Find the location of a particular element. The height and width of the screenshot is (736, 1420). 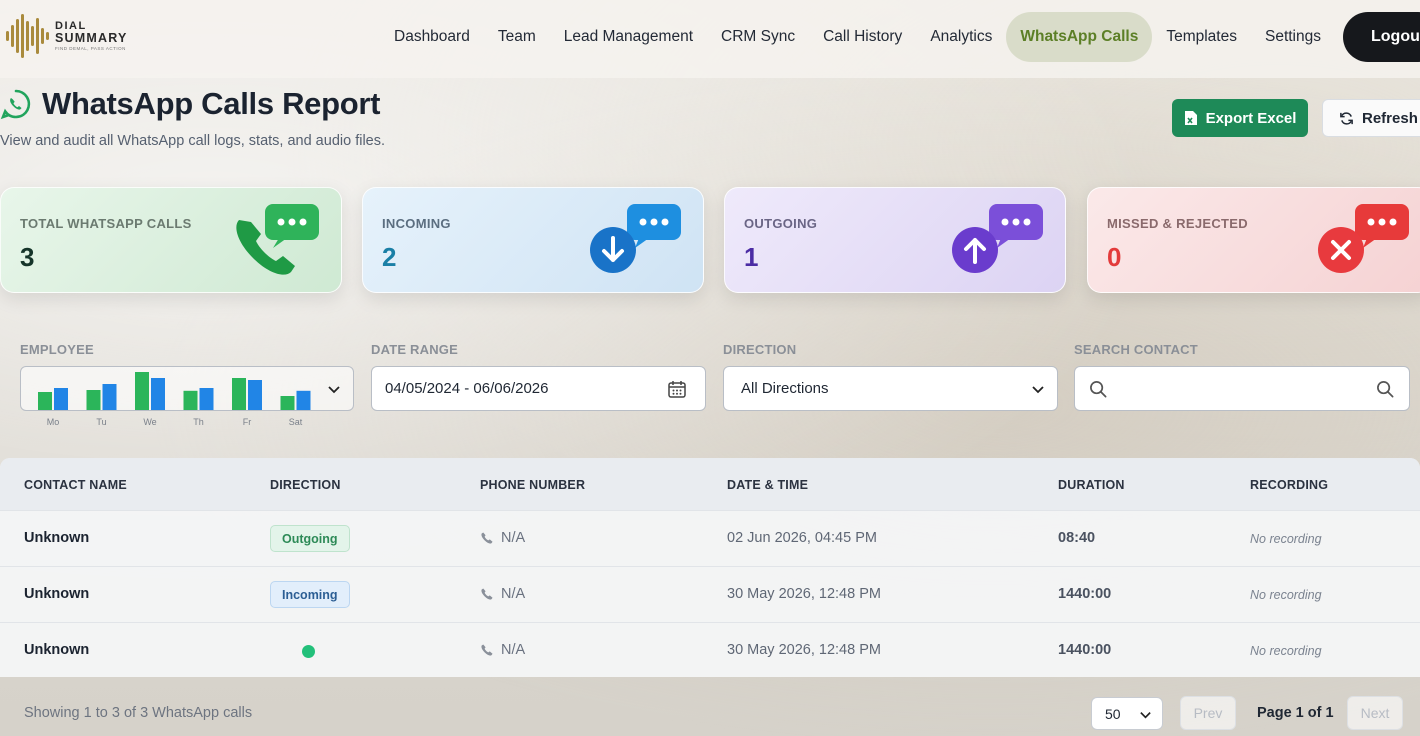

stat-value: 3 is located at coordinates (27, 257).